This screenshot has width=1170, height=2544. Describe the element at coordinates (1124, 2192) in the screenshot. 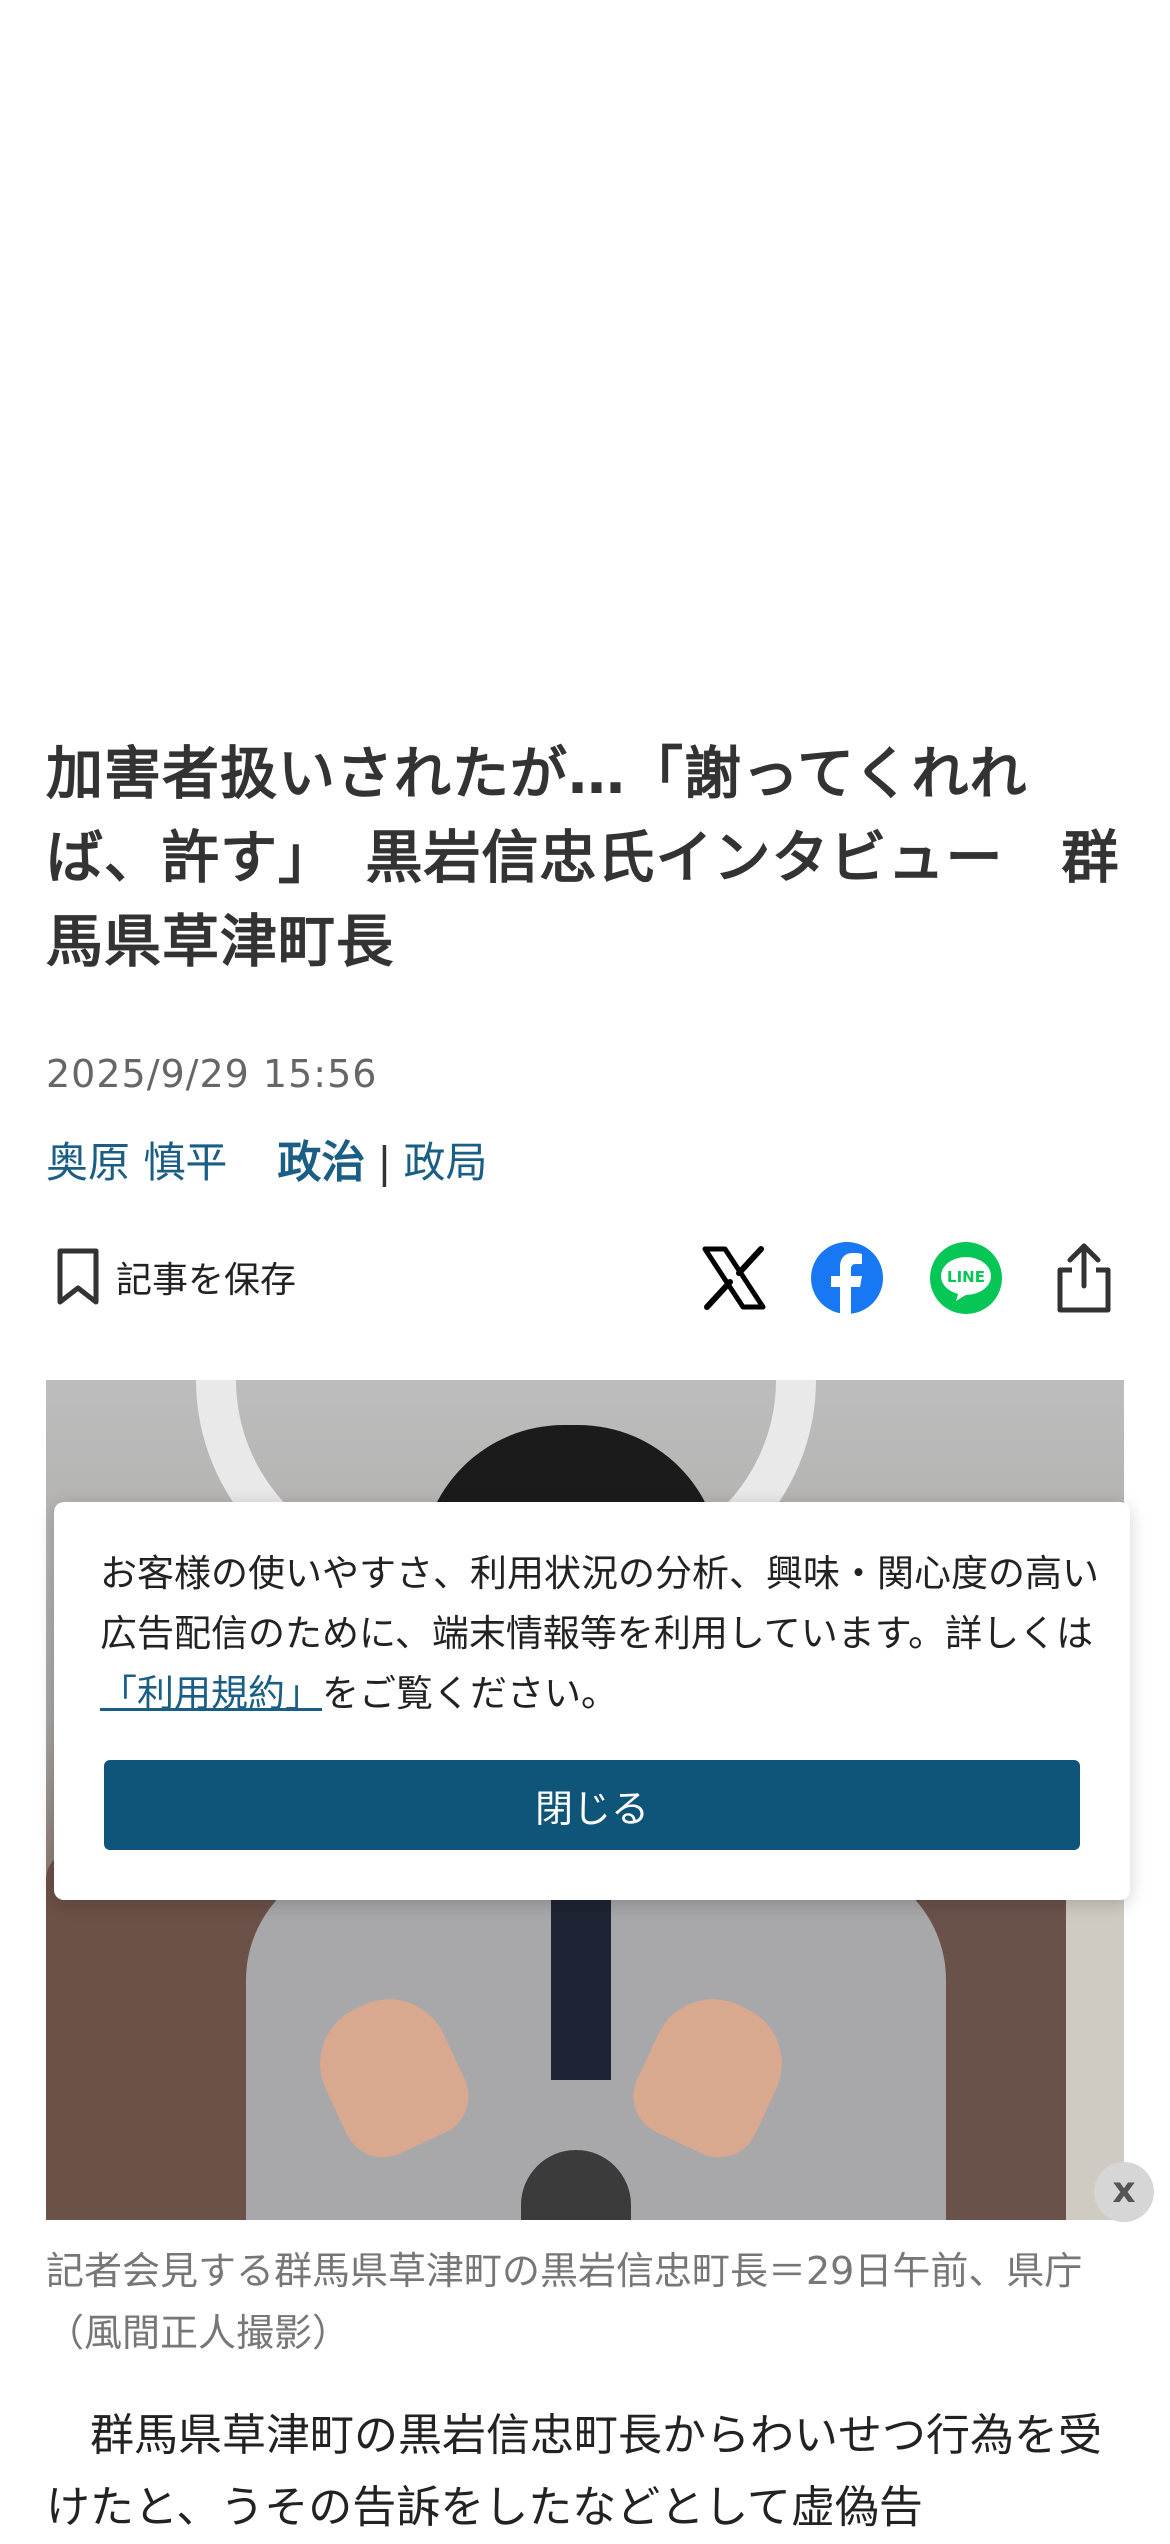

I see `photo-close-button: x` at that location.